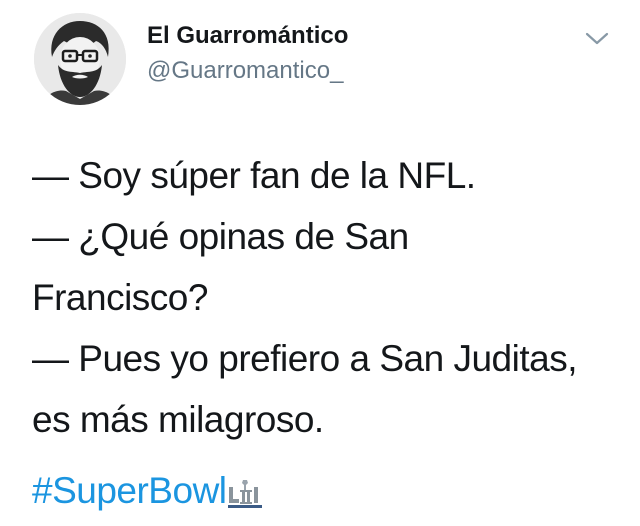  I want to click on avatar, so click(80, 59).